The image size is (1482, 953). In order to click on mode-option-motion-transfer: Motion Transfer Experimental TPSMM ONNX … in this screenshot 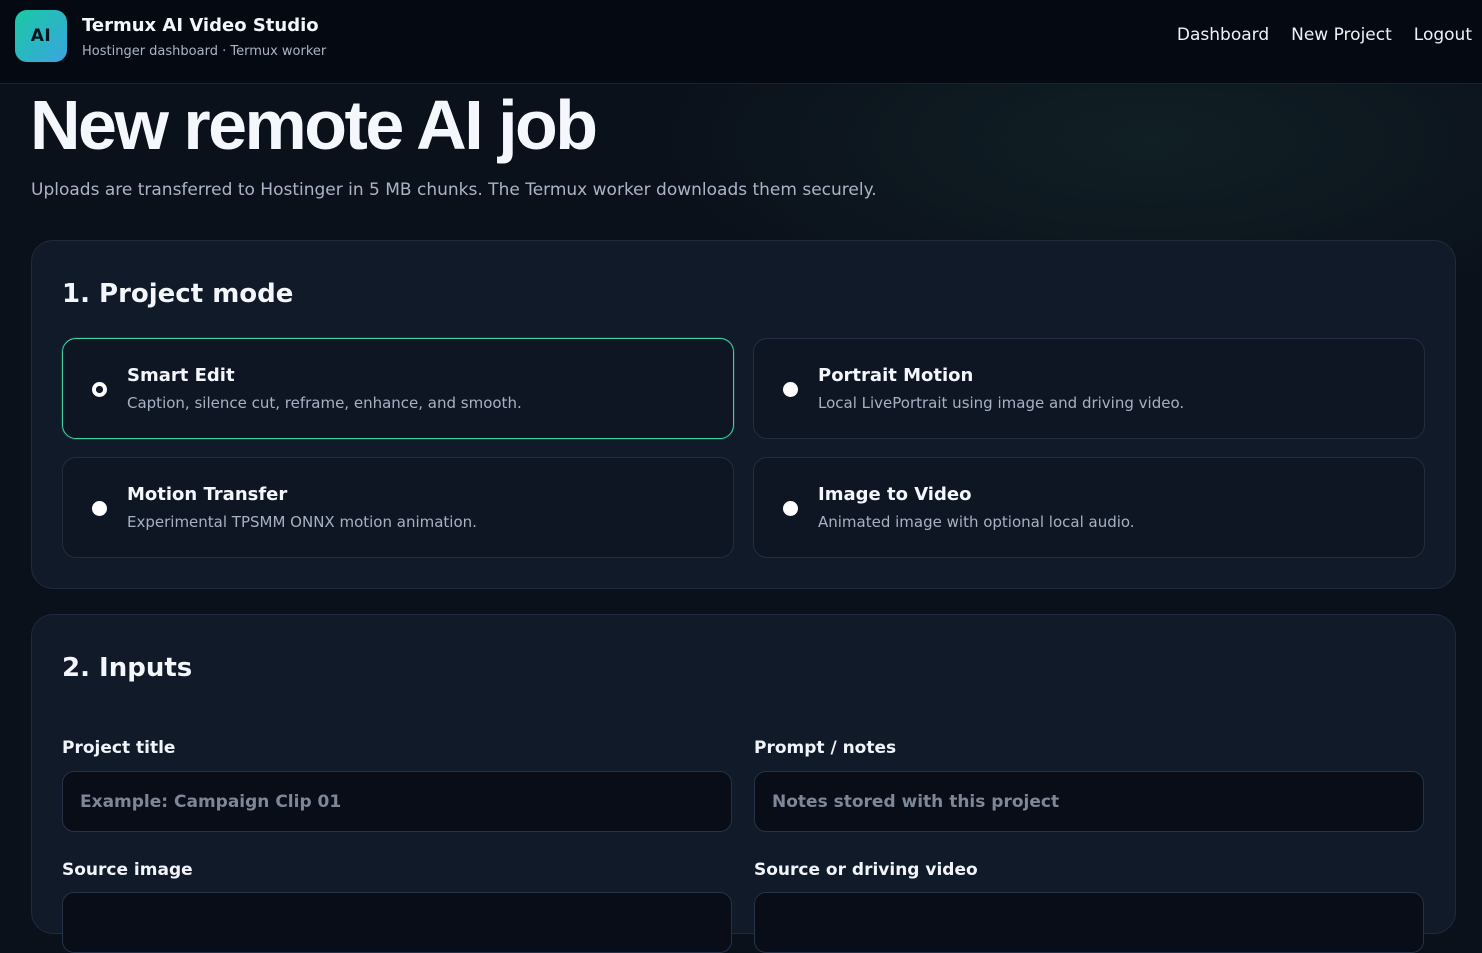, I will do `click(398, 507)`.